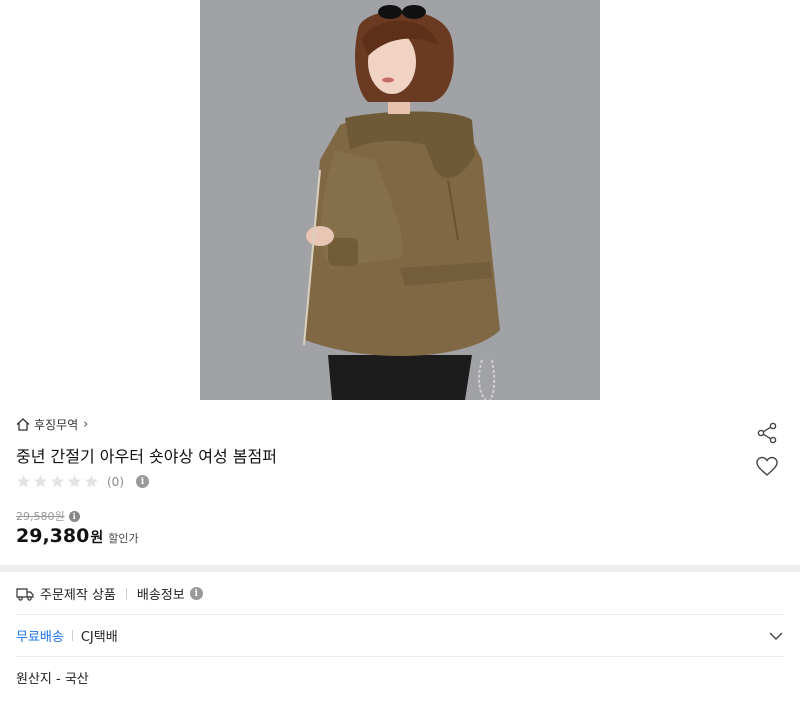 This screenshot has height=708, width=800. Describe the element at coordinates (25, 594) in the screenshot. I see `truck-icon` at that location.